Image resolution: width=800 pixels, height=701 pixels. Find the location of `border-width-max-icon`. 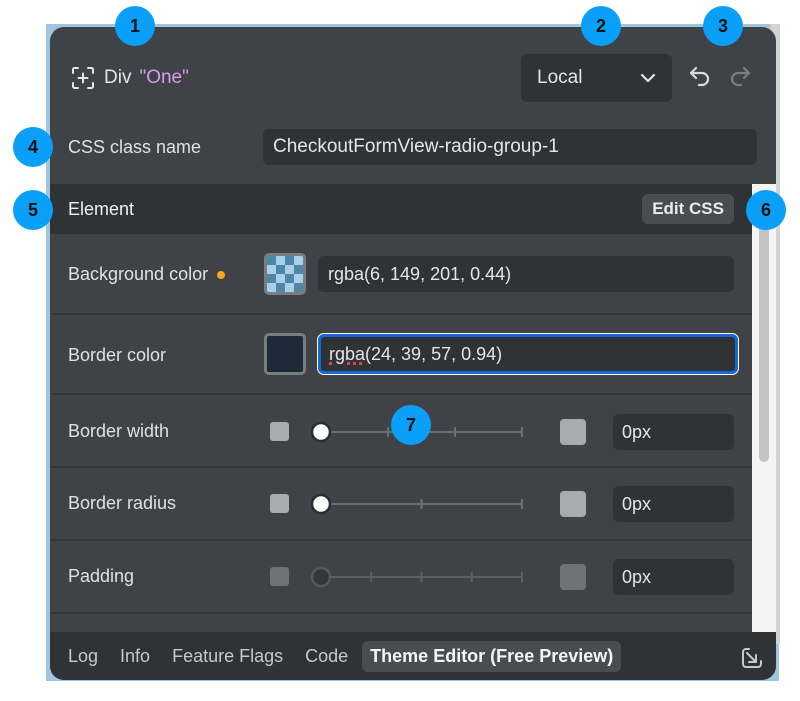

border-width-max-icon is located at coordinates (573, 432).